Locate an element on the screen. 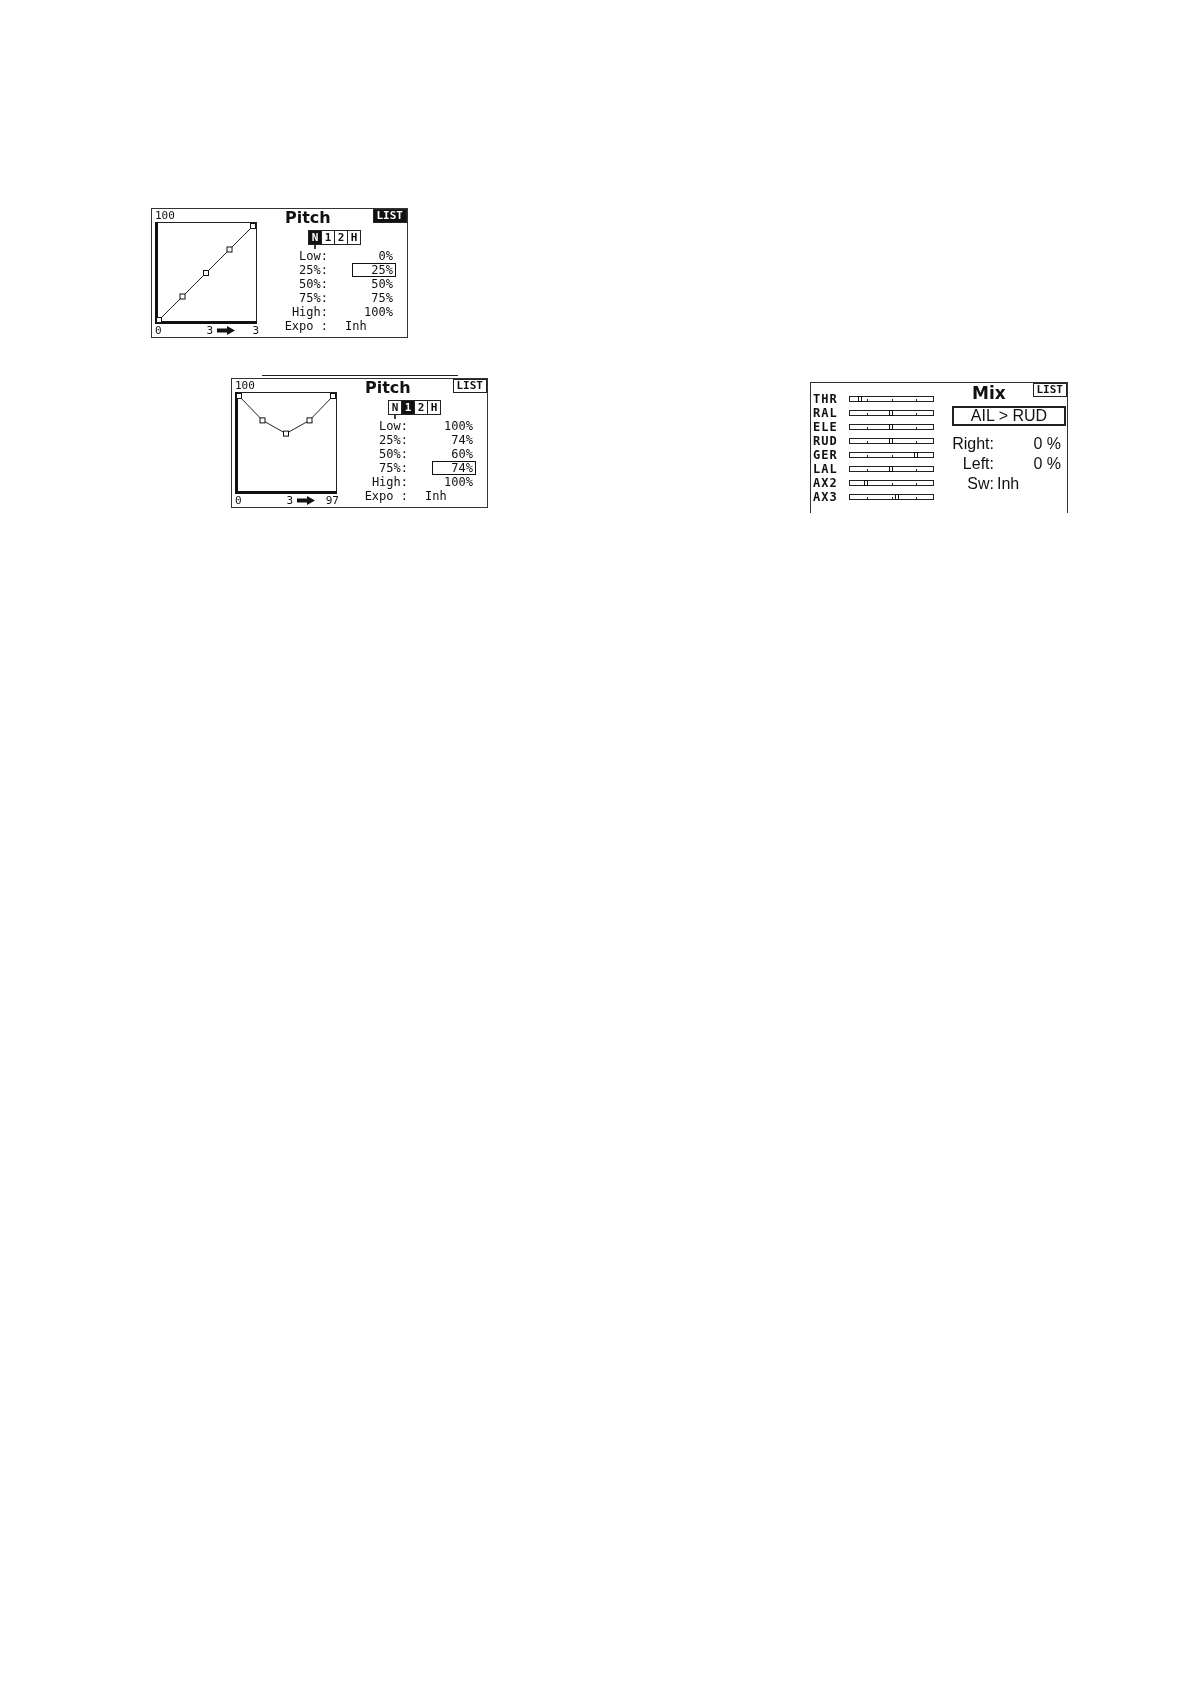  rate-label: Right: is located at coordinates (972, 444).